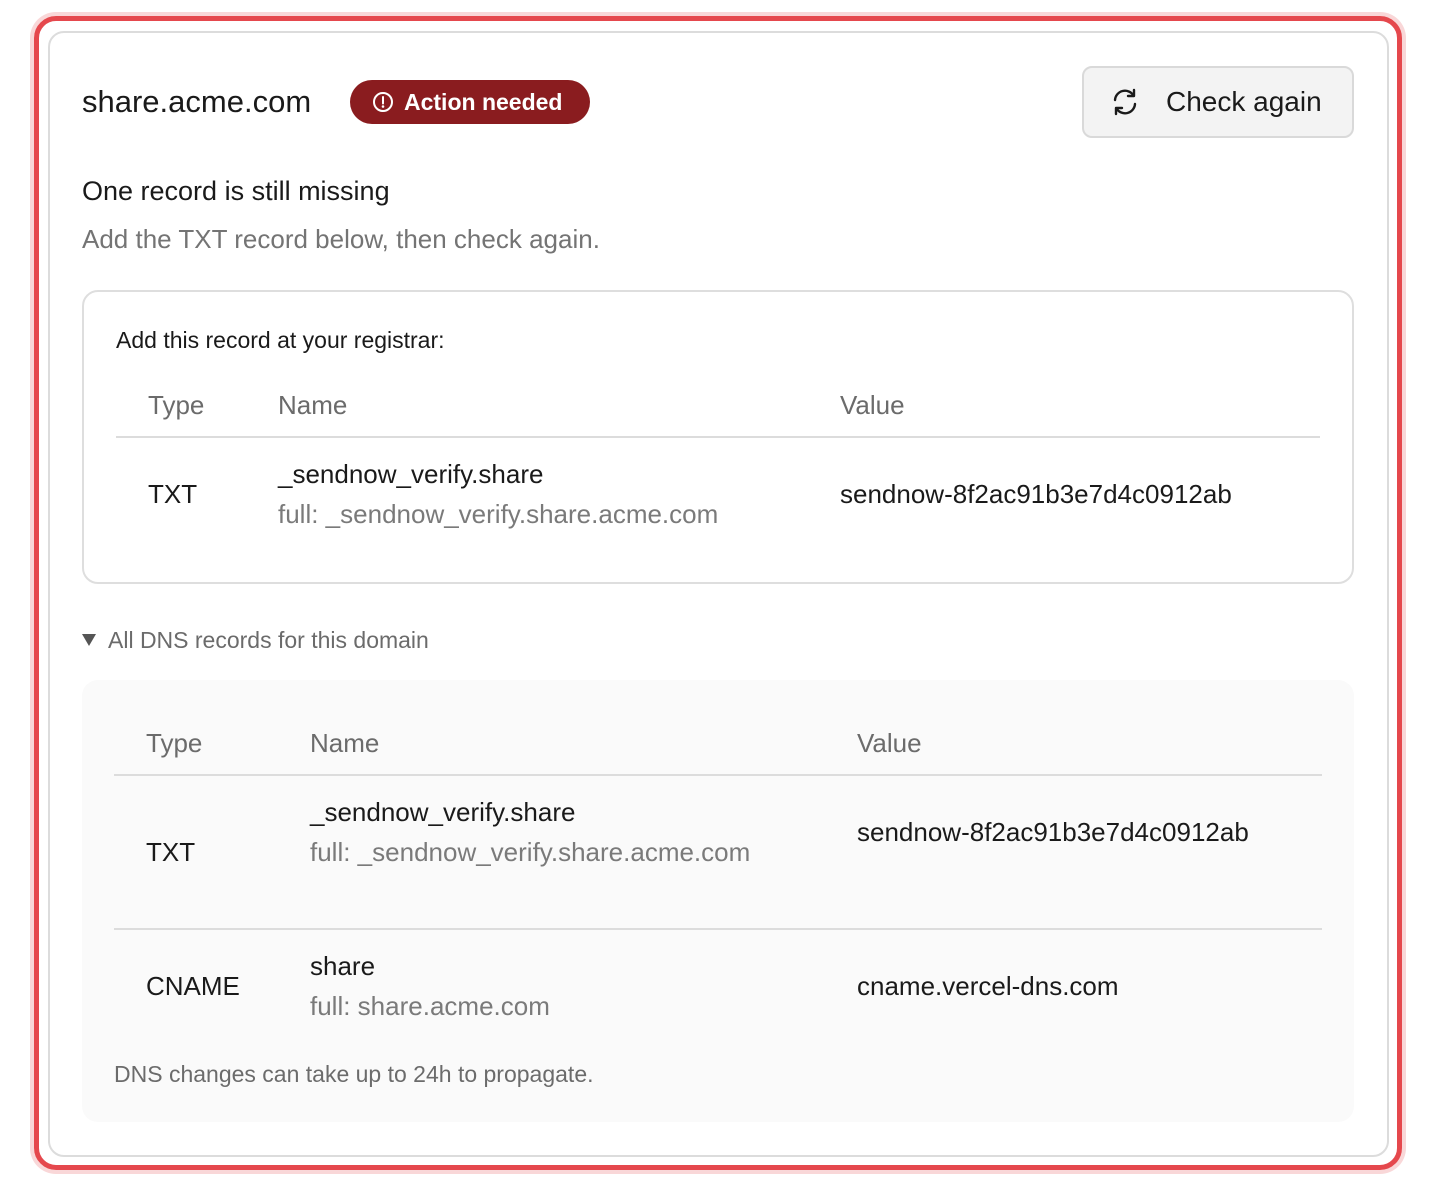 The image size is (1436, 1188). I want to click on check-again-label: Check again, so click(1244, 101).